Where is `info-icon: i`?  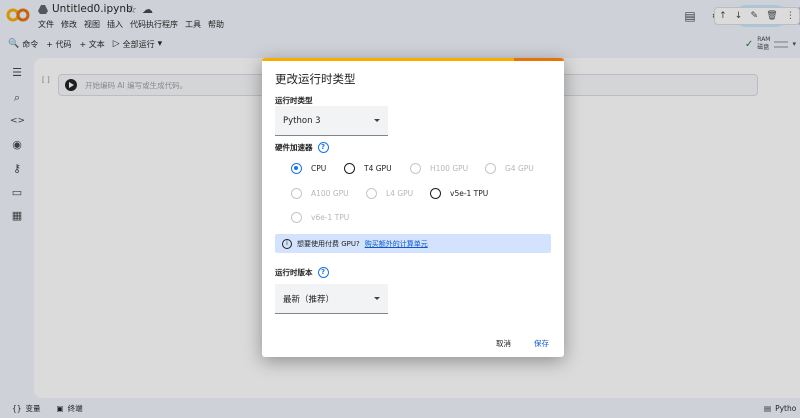
info-icon: i is located at coordinates (287, 243).